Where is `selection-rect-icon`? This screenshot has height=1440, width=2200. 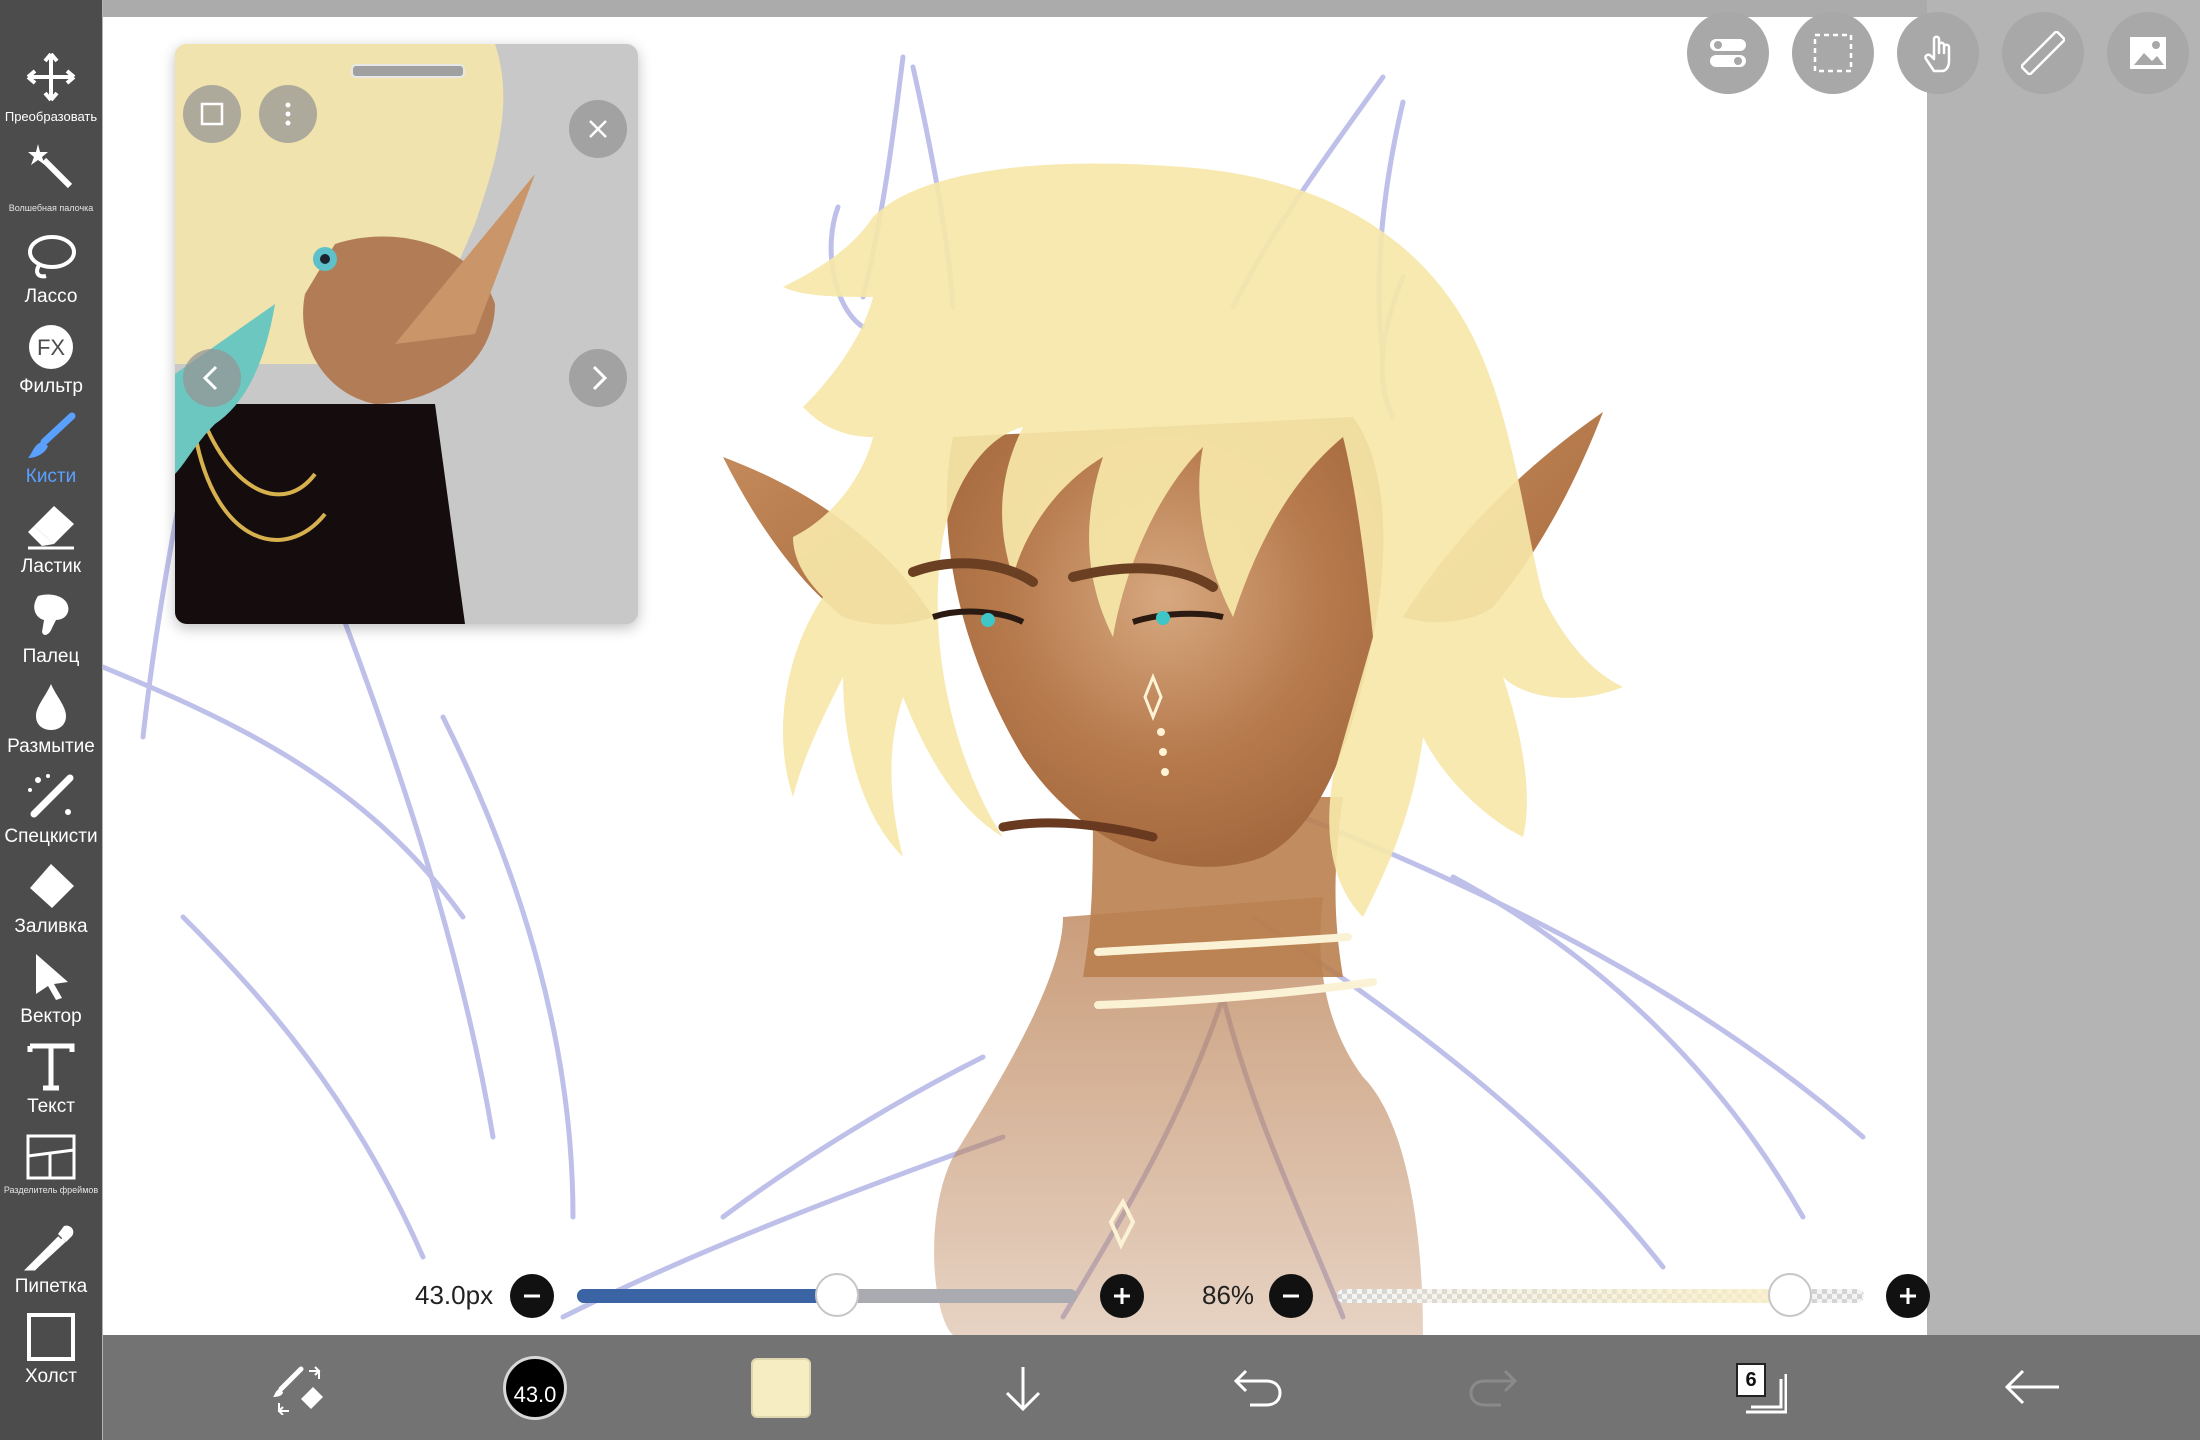
selection-rect-icon is located at coordinates (1833, 53).